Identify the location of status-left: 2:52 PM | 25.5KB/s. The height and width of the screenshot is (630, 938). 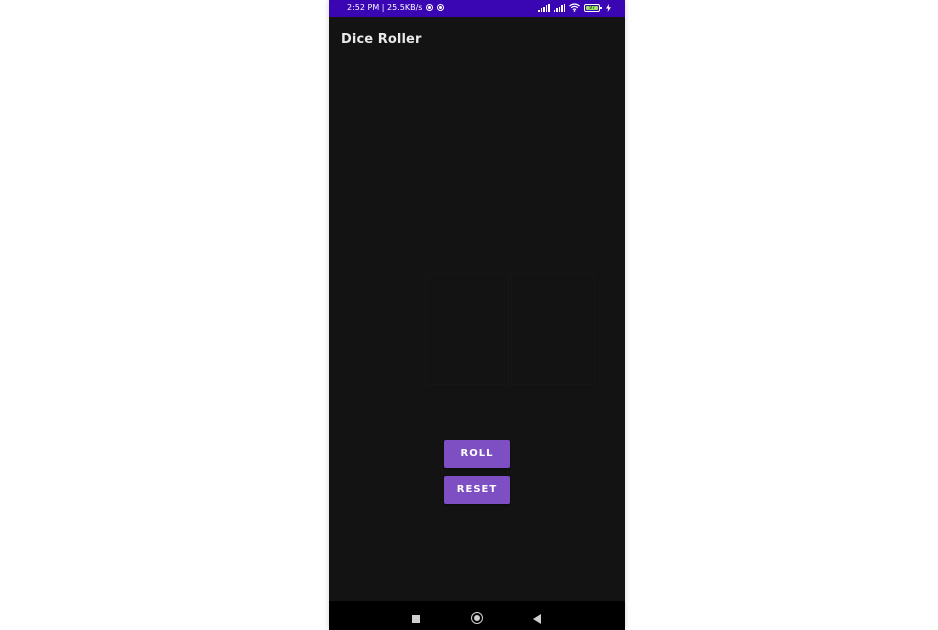
(396, 7).